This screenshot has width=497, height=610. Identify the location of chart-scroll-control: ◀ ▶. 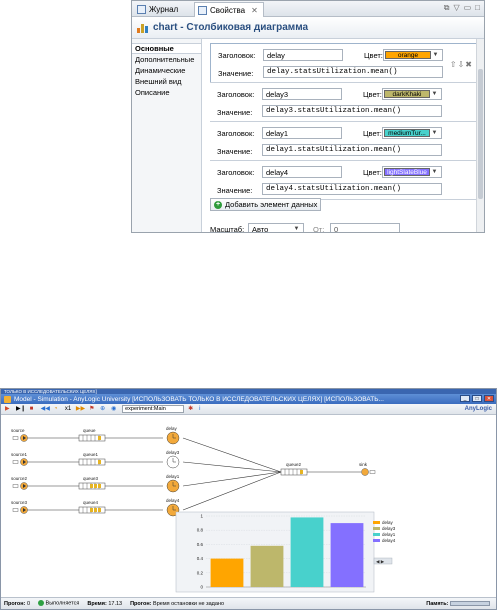
(383, 561).